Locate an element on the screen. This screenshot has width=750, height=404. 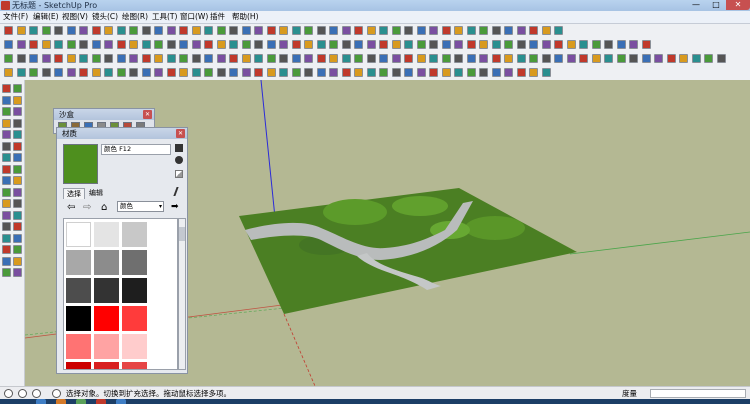
default-material-icon is located at coordinates (179, 174).